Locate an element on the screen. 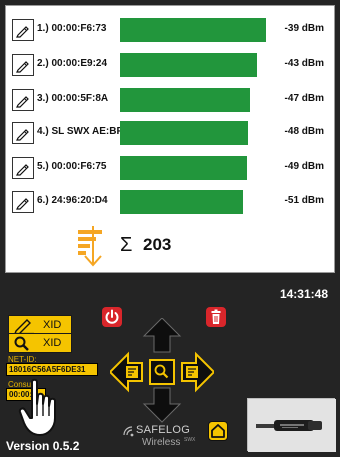 The width and height of the screenshot is (340, 457). home-icon is located at coordinates (218, 431).